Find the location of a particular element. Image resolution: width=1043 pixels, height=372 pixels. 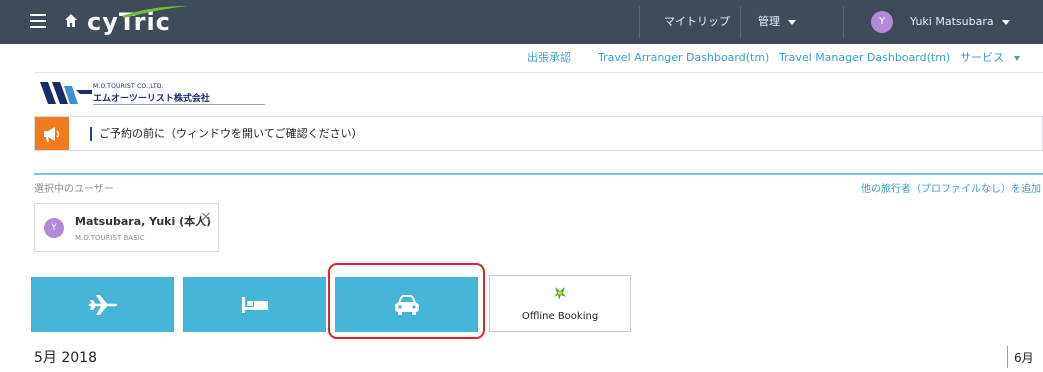

my-trips-link: マイトリップ is located at coordinates (697, 22).